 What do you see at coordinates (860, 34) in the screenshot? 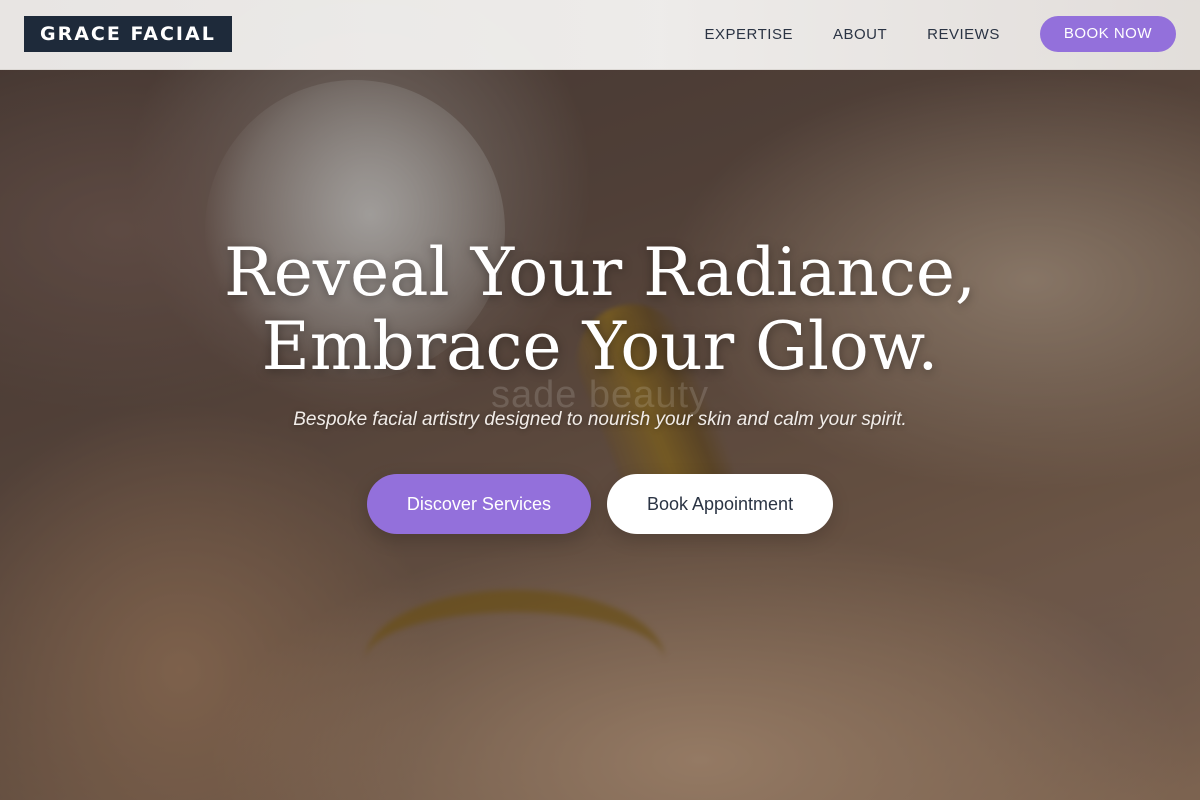
I see `nav-link-about: ABOUT` at bounding box center [860, 34].